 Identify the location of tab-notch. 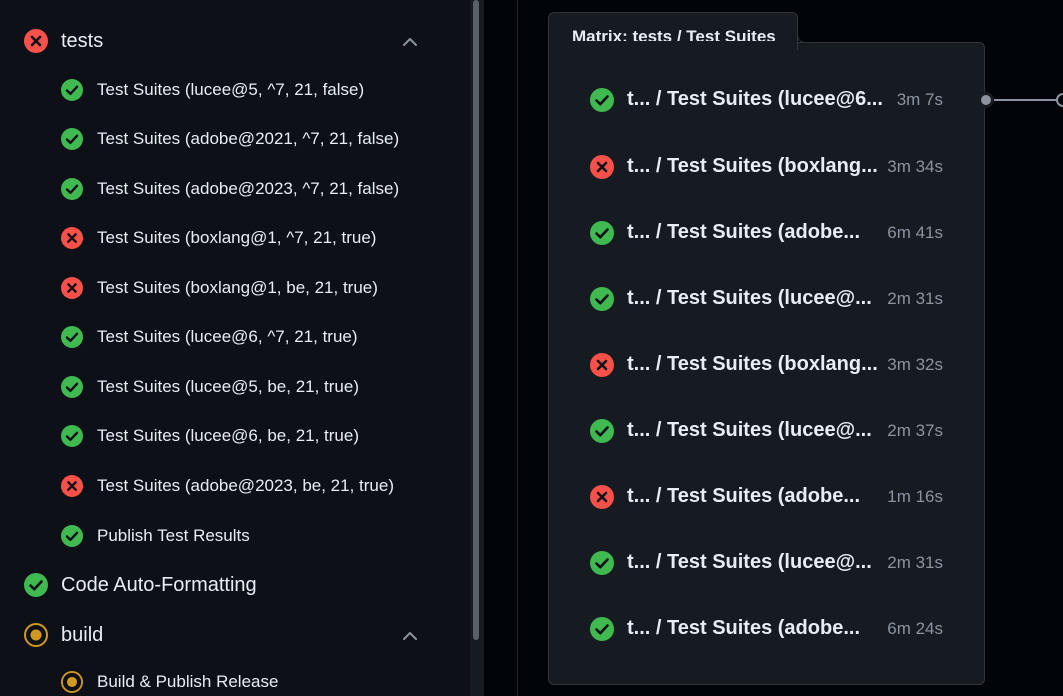
(804, 36).